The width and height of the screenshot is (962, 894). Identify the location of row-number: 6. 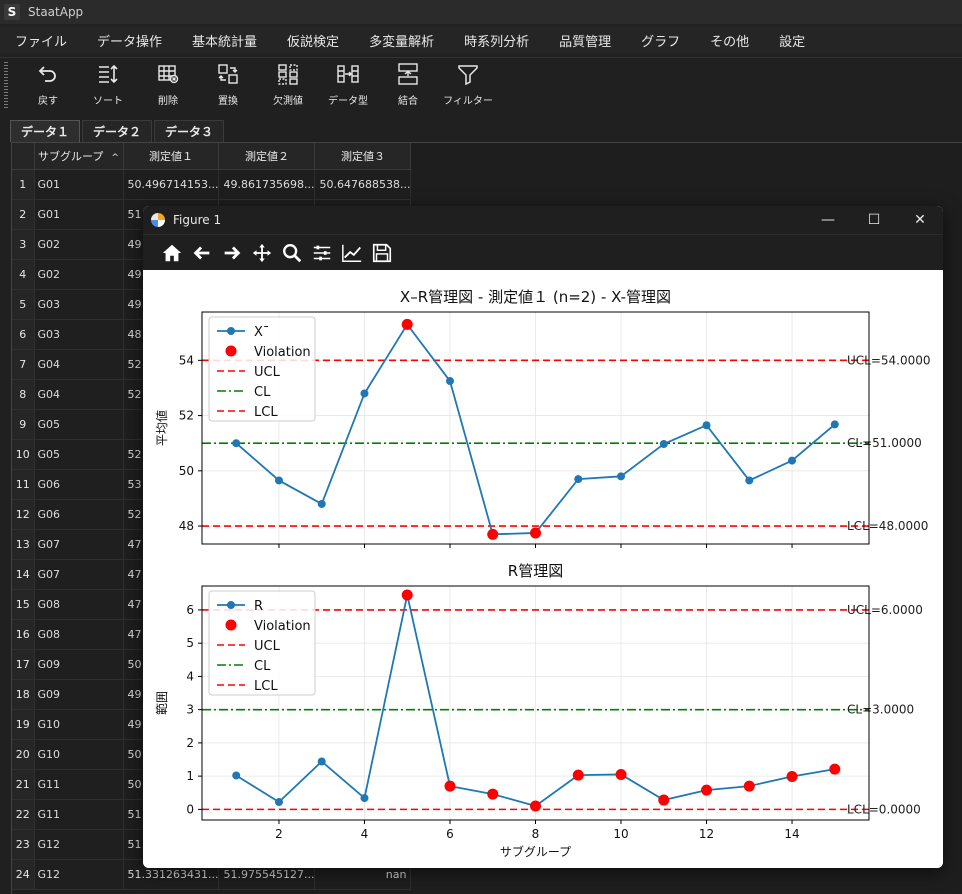
(23, 334).